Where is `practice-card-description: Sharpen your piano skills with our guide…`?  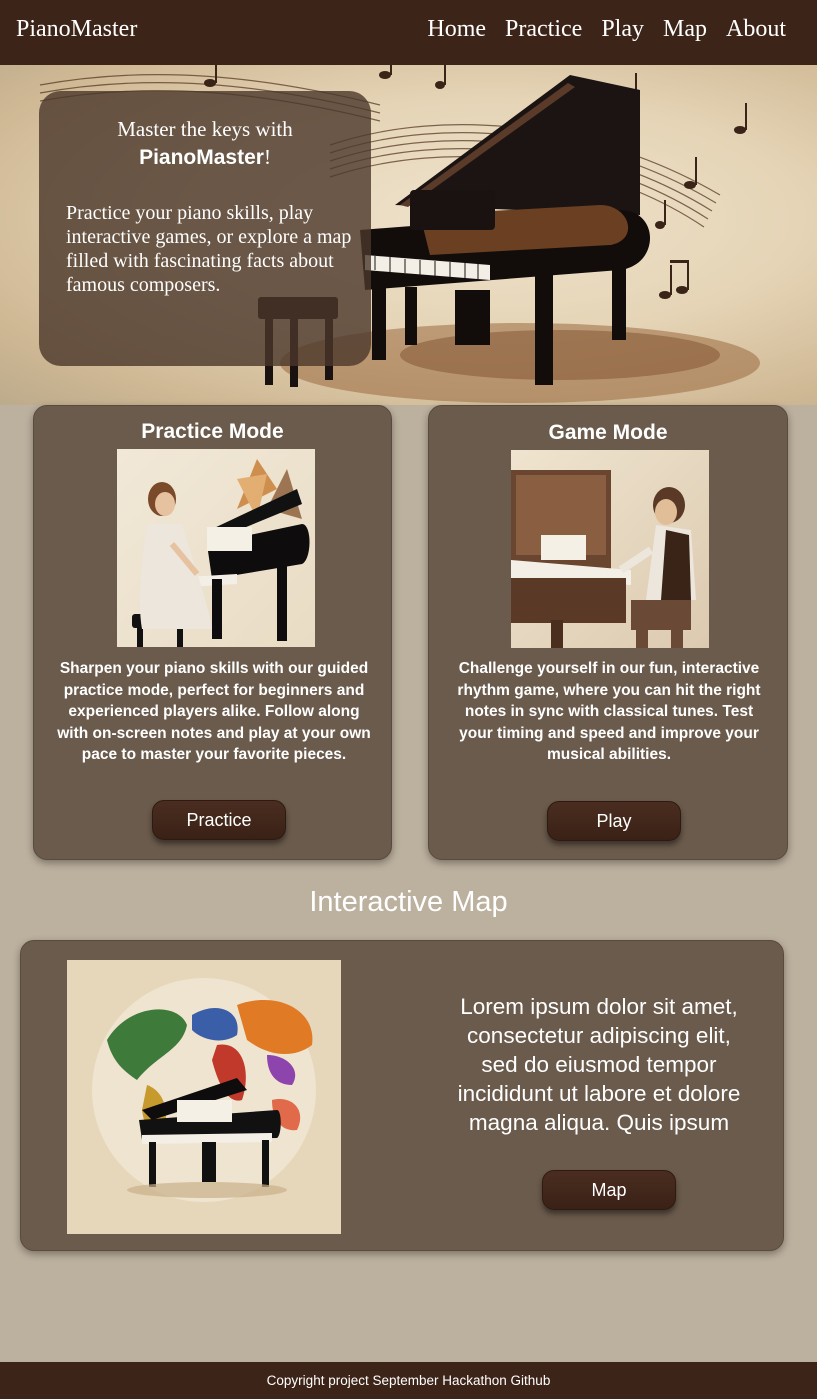
practice-card-description: Sharpen your piano skills with our guide… is located at coordinates (214, 712).